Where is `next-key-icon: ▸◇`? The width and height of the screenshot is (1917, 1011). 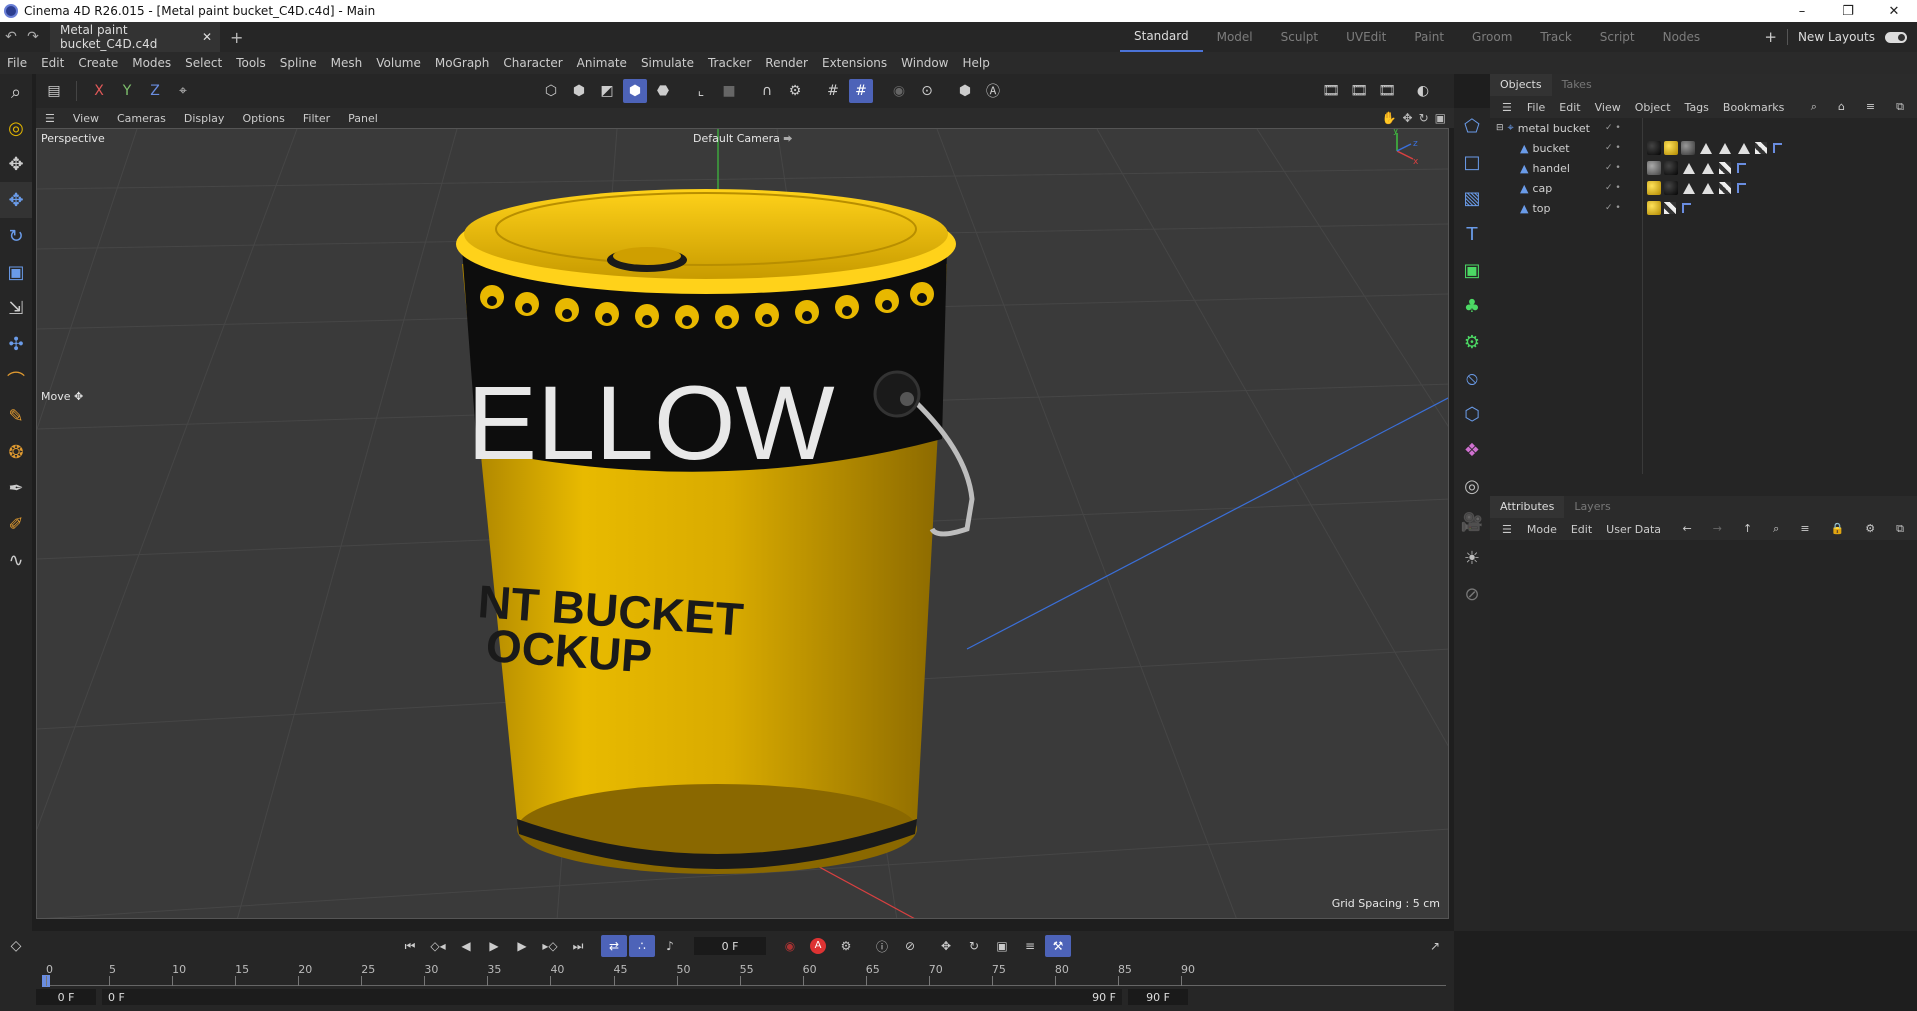 next-key-icon: ▸◇ is located at coordinates (550, 946).